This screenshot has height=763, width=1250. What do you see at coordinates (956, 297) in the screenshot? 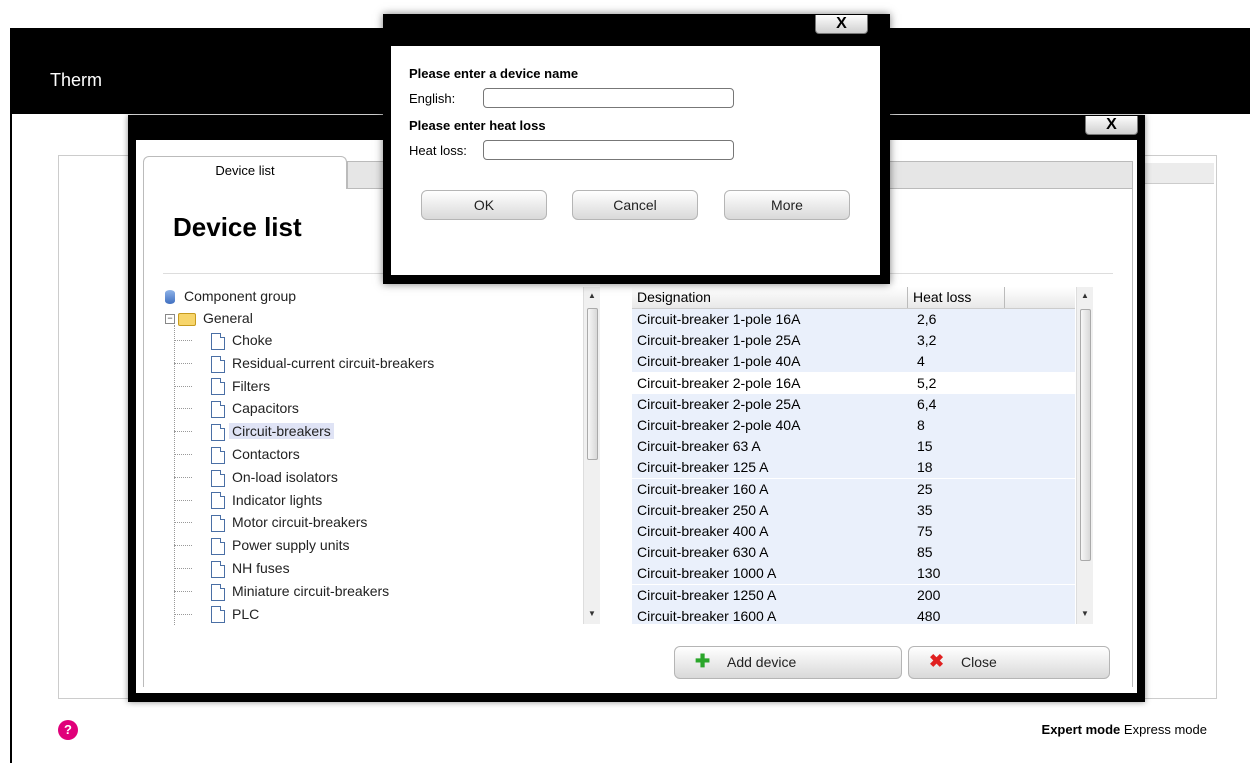
I see `column-header-heat-loss: Heat loss` at bounding box center [956, 297].